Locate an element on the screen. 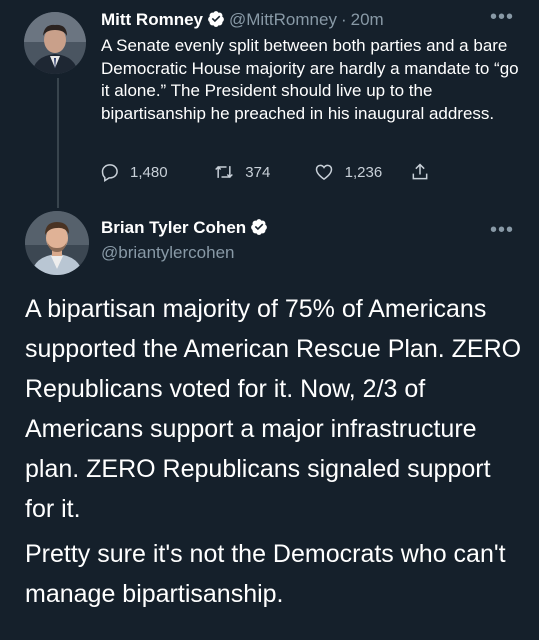 The height and width of the screenshot is (640, 539). heart-icon is located at coordinates (323, 172).